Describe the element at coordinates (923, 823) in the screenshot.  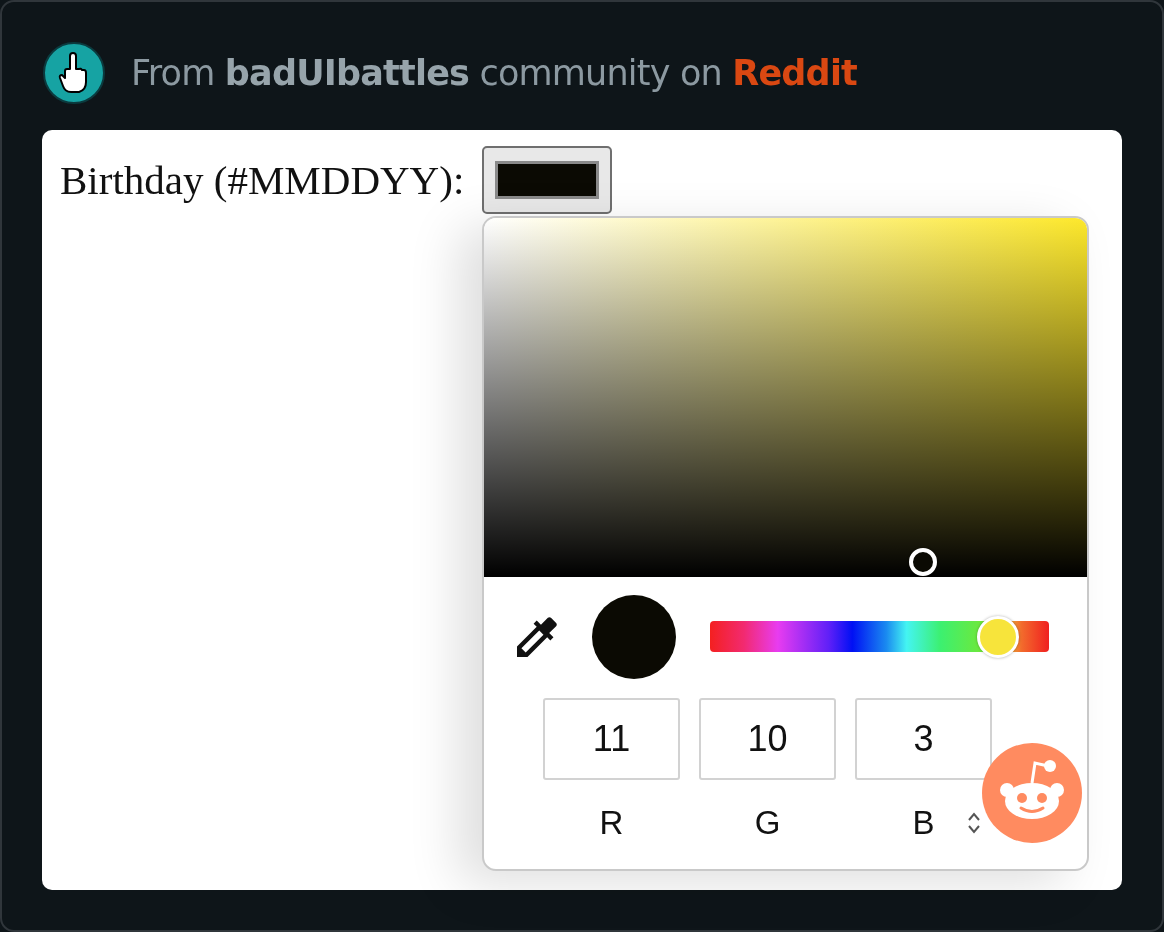
I see `channel-label: B` at that location.